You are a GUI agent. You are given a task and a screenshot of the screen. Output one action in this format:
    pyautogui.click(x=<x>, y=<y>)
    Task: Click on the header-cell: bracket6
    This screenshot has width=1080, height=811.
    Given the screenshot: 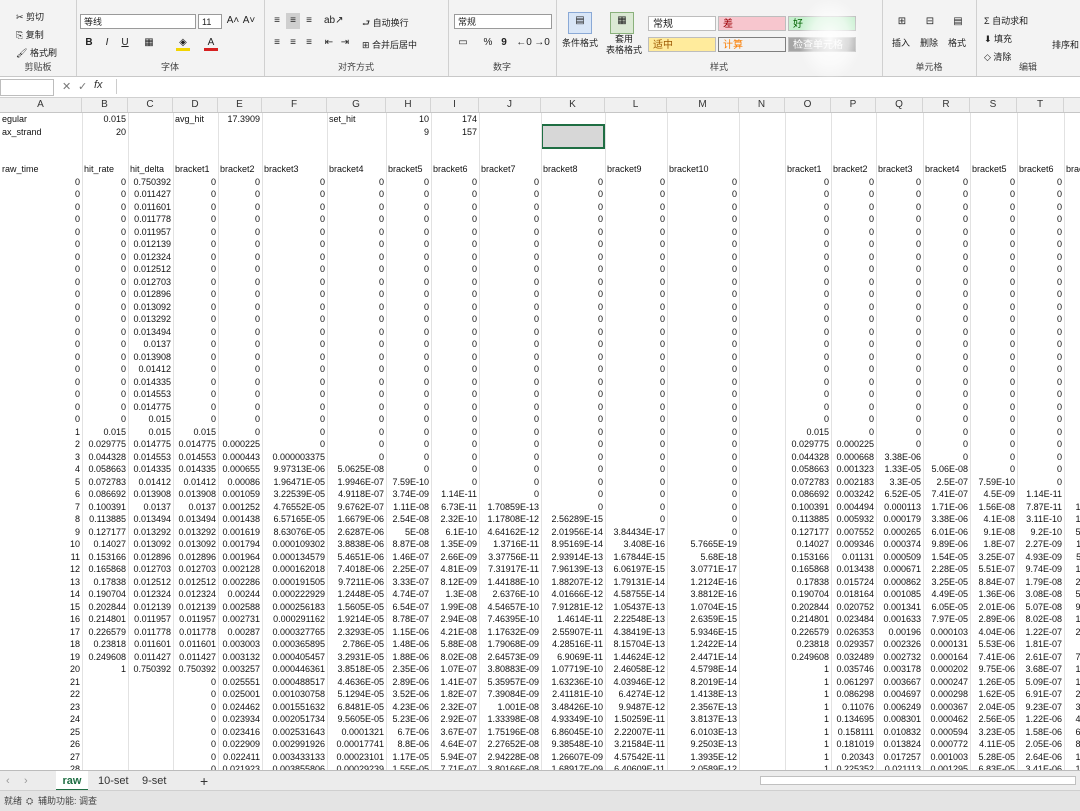 What is the action you would take?
    pyautogui.click(x=455, y=169)
    